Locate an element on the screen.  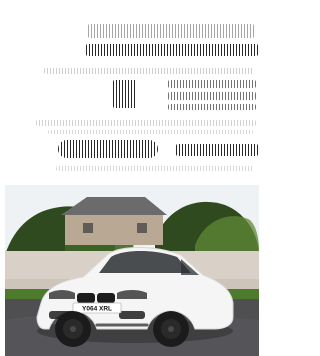
wheel-front is located at coordinates (73, 329).